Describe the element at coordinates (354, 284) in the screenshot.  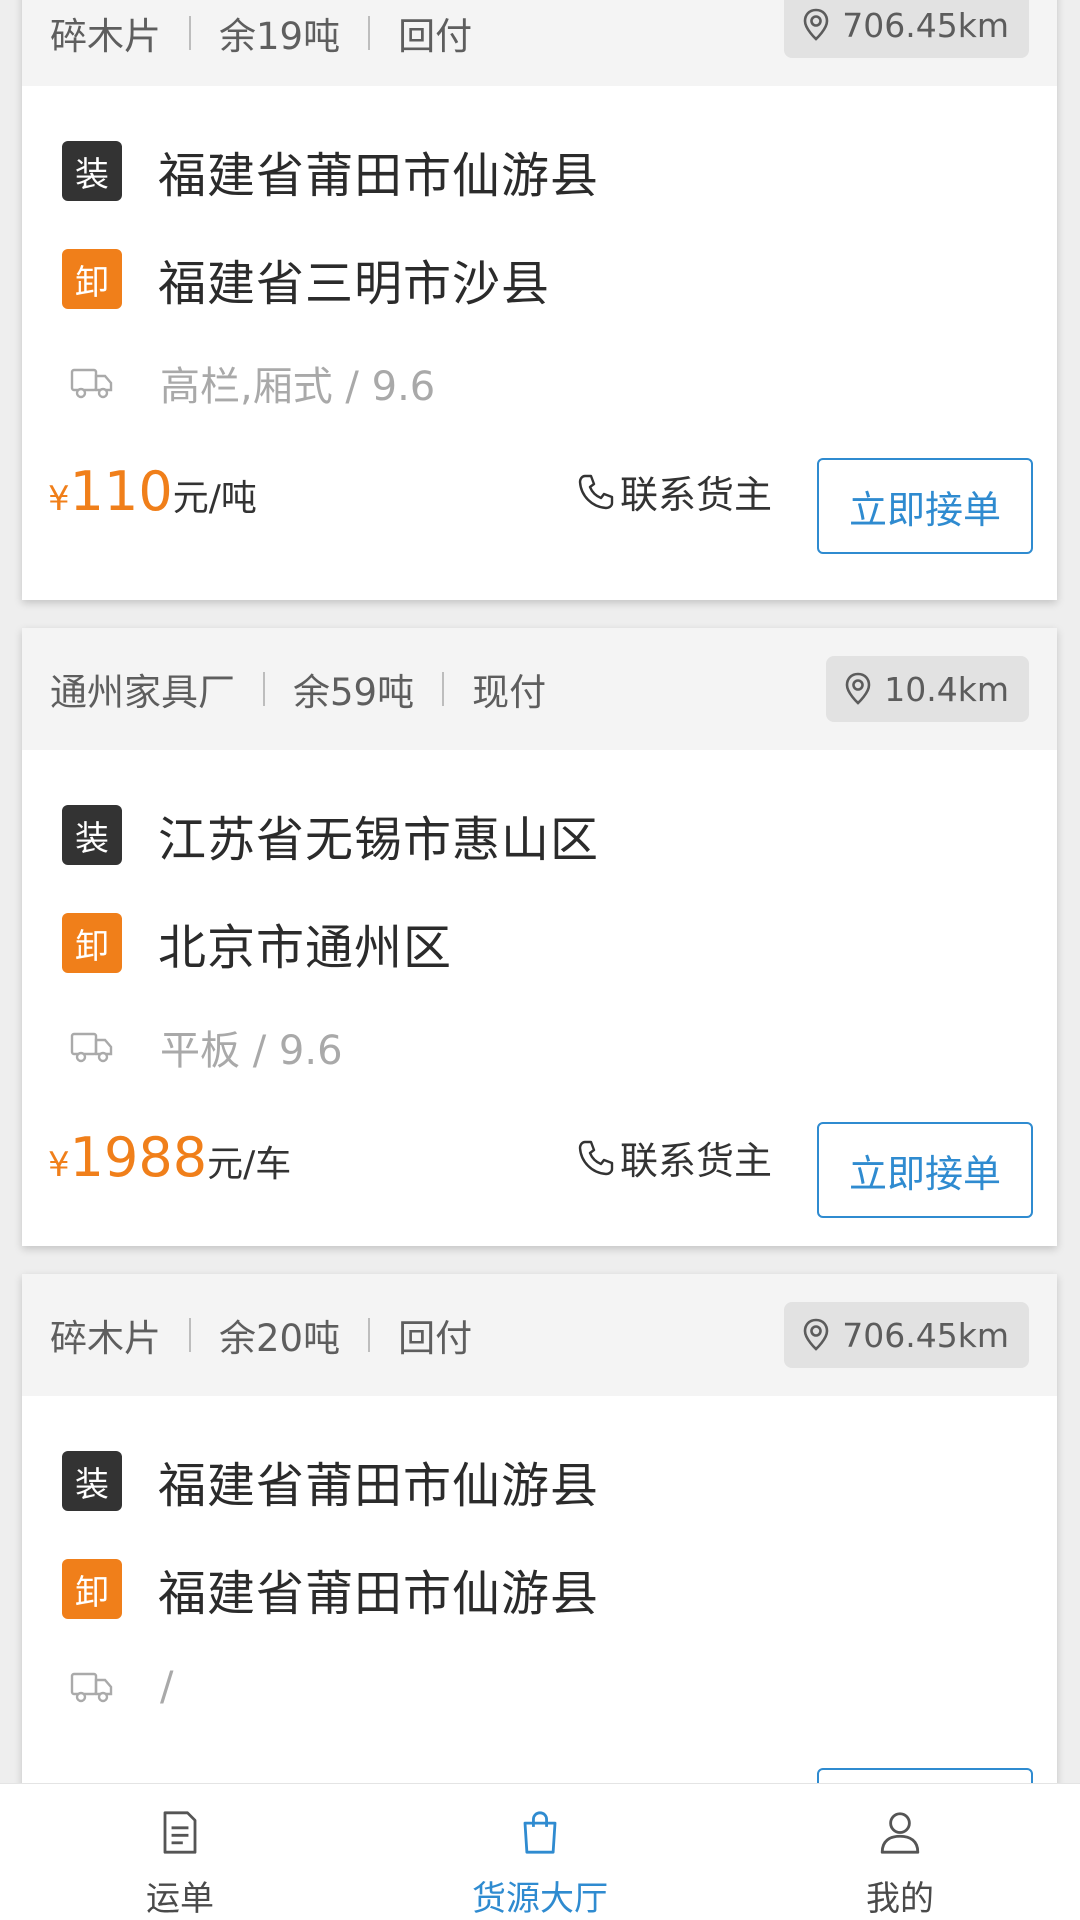
I see `unload-address: 福建省三明市沙县` at that location.